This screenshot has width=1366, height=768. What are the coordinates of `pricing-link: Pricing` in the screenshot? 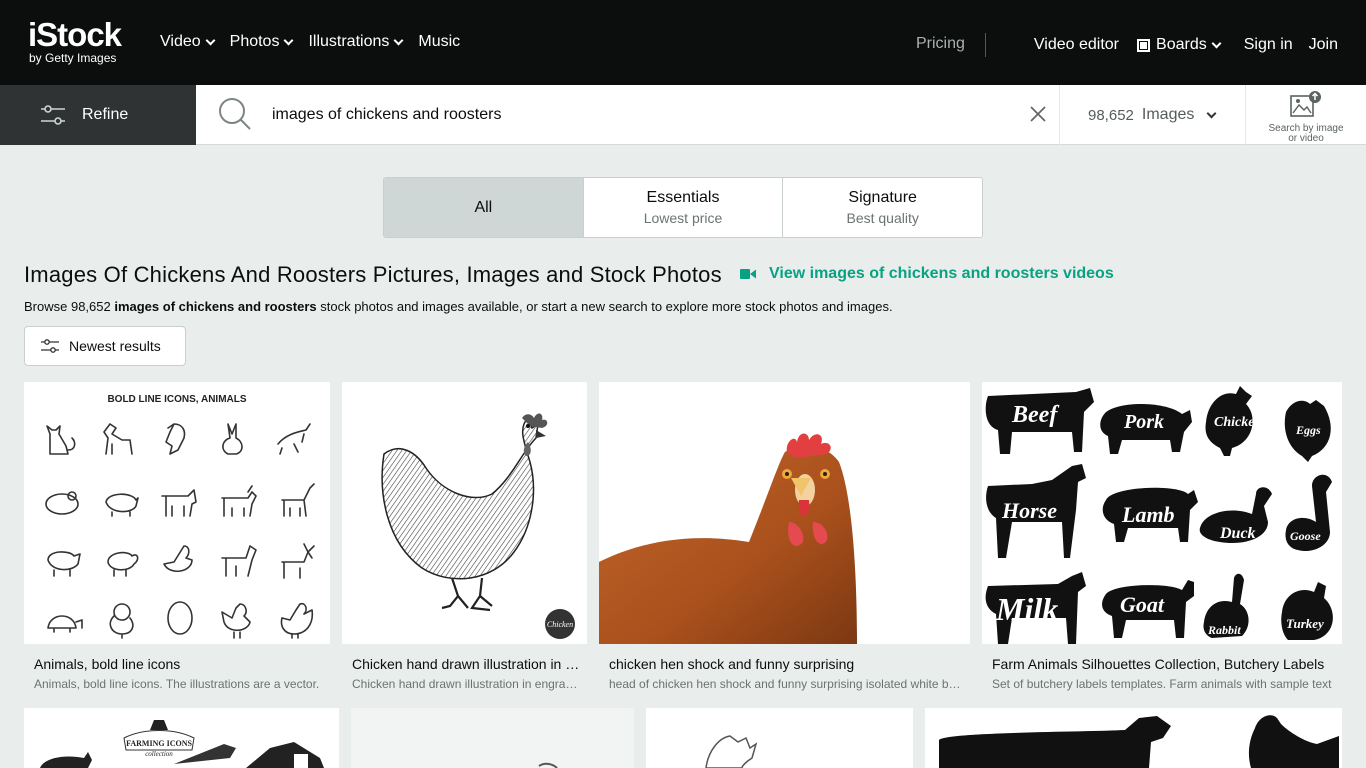 It's located at (951, 45).